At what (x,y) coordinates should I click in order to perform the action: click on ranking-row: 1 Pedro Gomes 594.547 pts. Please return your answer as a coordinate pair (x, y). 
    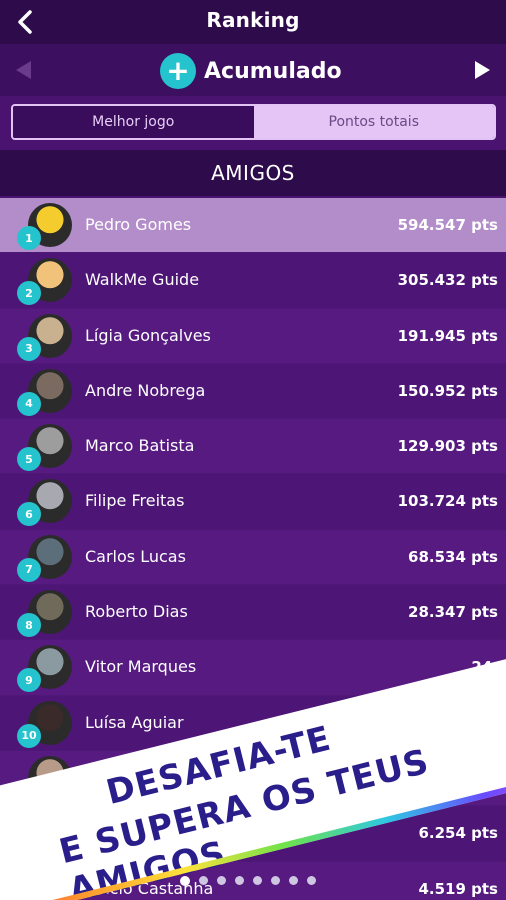
    Looking at the image, I should click on (253, 226).